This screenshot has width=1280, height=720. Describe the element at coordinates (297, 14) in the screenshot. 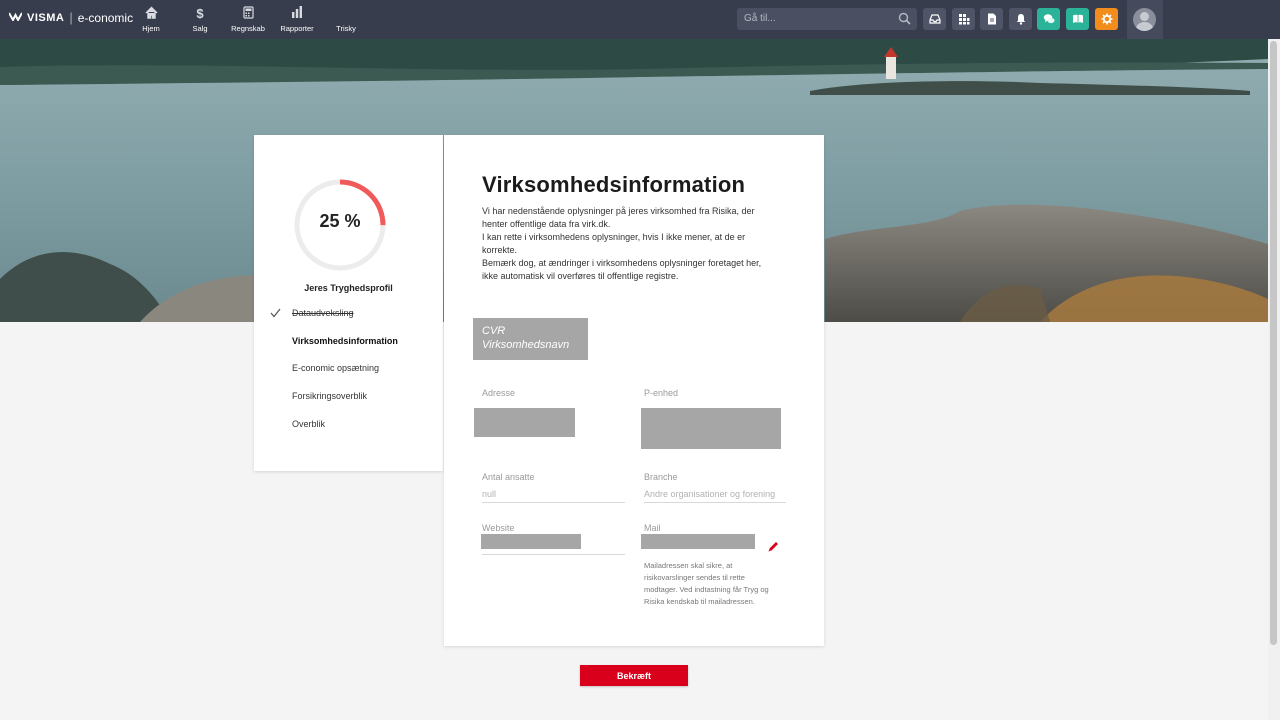

I see `bar-chart-icon` at that location.